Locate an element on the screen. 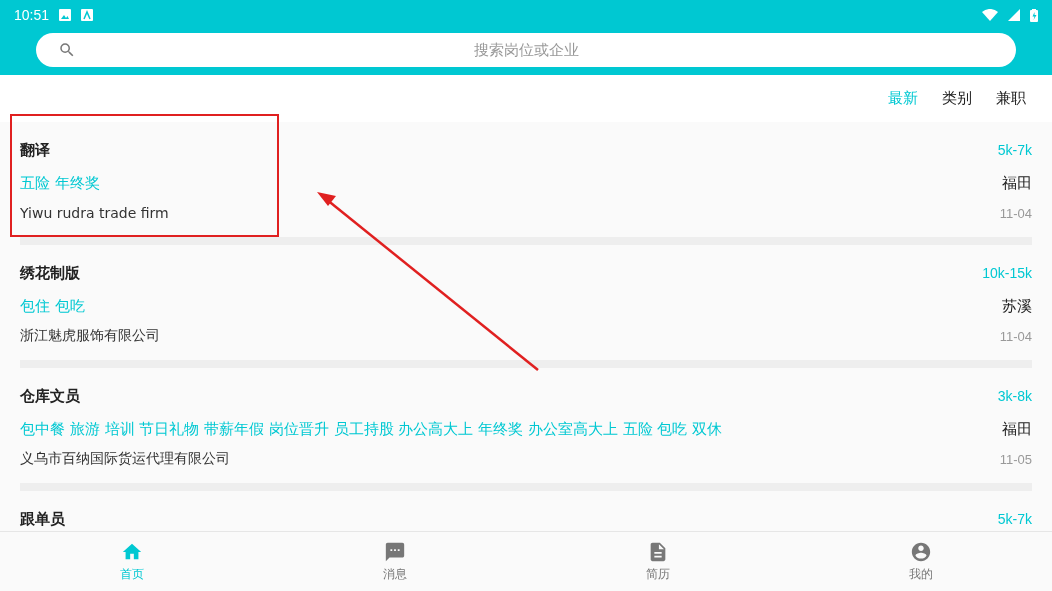 The width and height of the screenshot is (1052, 591). account-icon is located at coordinates (920, 551).